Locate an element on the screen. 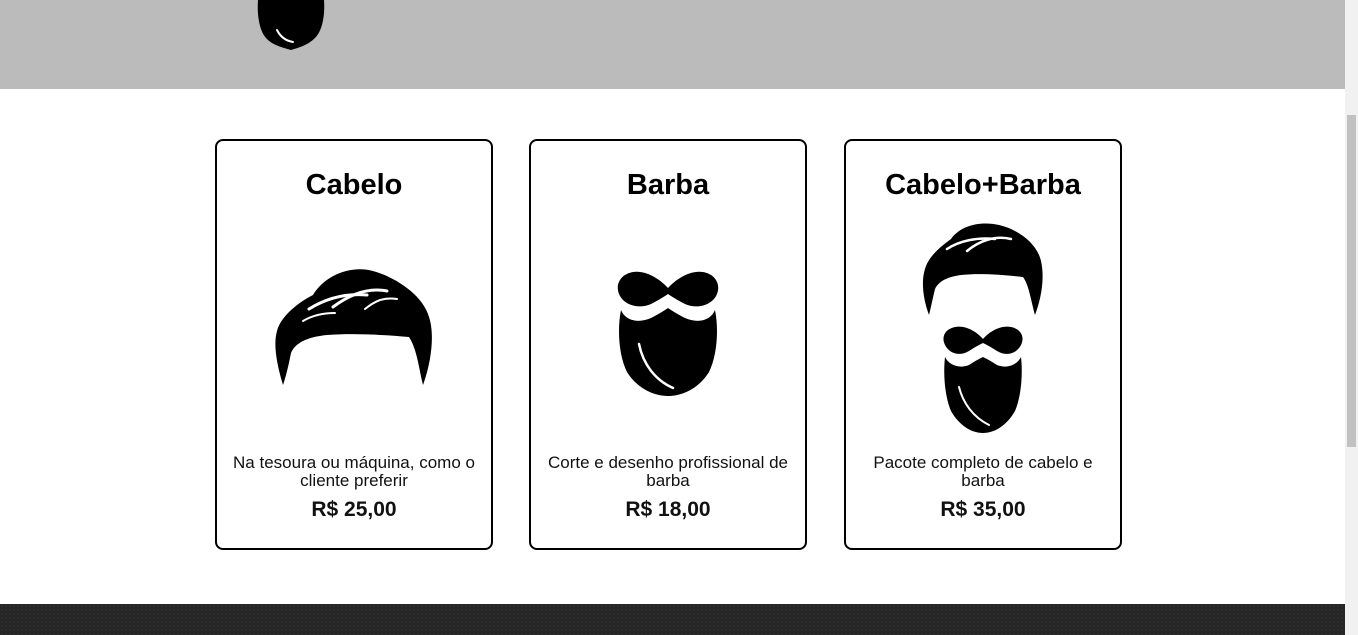  service-description: Corte e desenho profissional de barba is located at coordinates (668, 471).